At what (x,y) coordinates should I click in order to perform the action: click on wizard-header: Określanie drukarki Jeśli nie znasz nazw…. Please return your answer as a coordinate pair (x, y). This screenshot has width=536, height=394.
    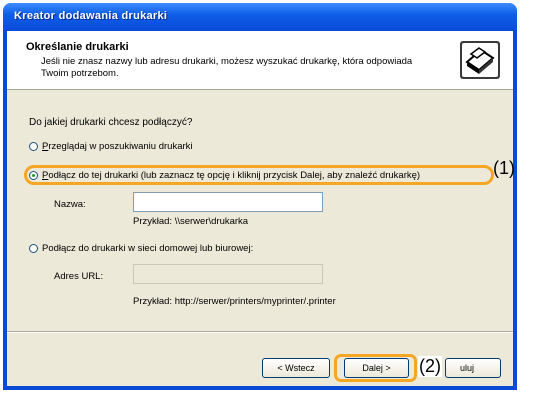
    Looking at the image, I should click on (260, 60).